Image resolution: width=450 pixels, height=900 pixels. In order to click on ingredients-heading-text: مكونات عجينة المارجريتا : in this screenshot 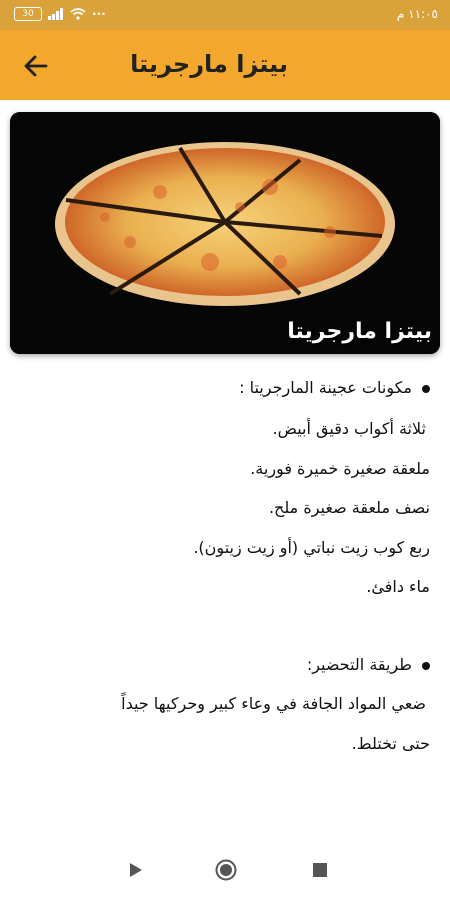, I will do `click(325, 387)`.